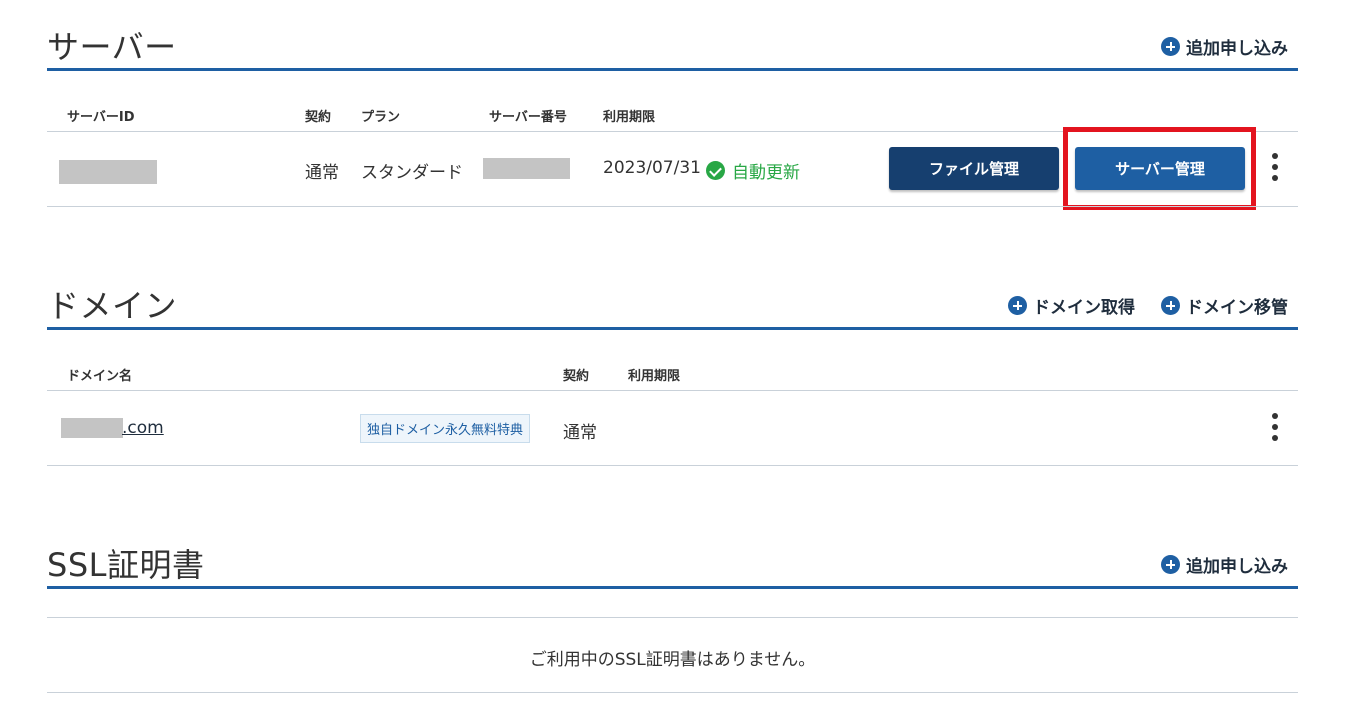 The height and width of the screenshot is (723, 1356). I want to click on domain-menu-icon, so click(1275, 428).